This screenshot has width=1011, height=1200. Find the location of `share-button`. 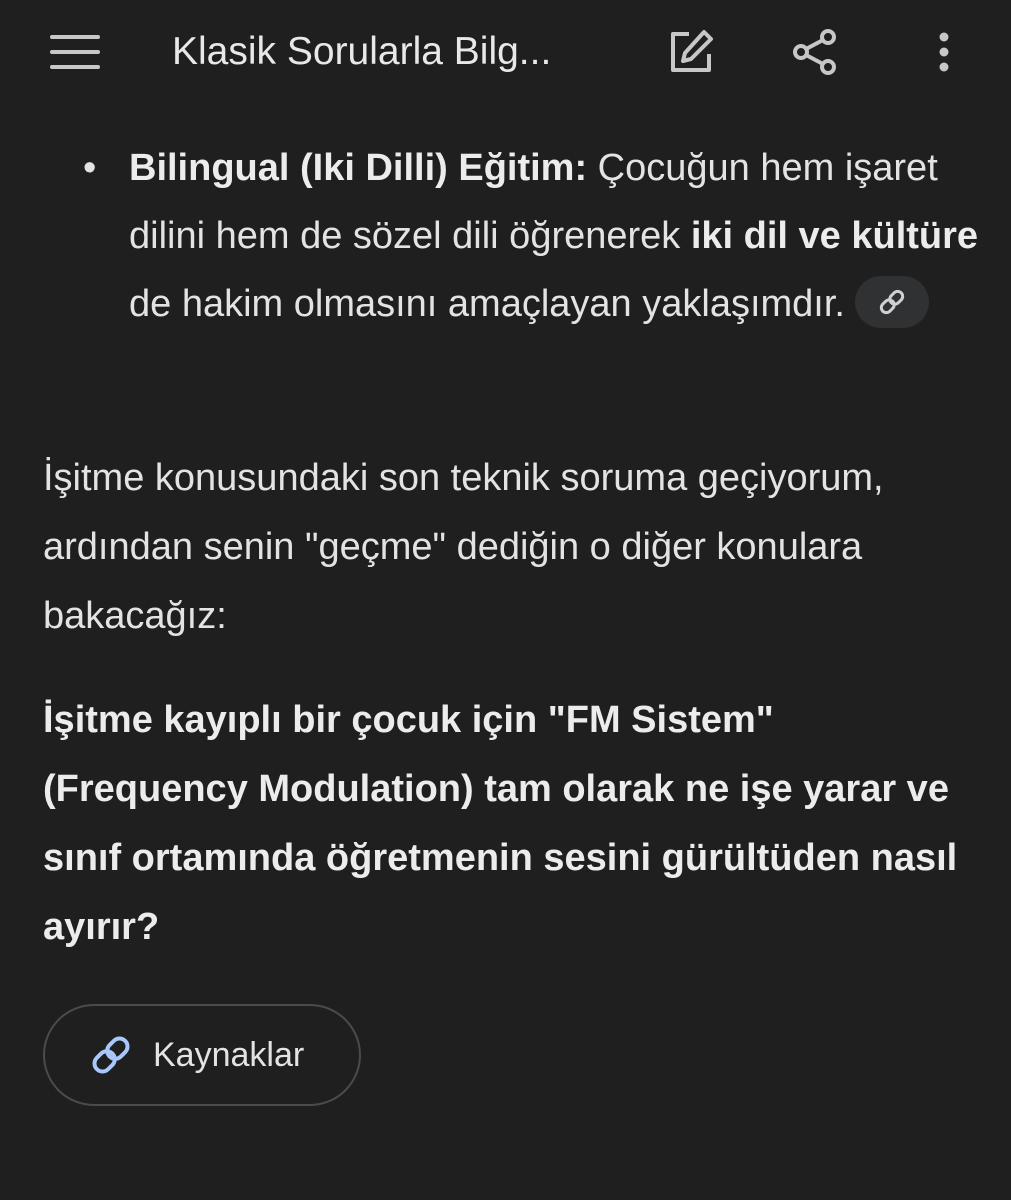

share-button is located at coordinates (815, 52).